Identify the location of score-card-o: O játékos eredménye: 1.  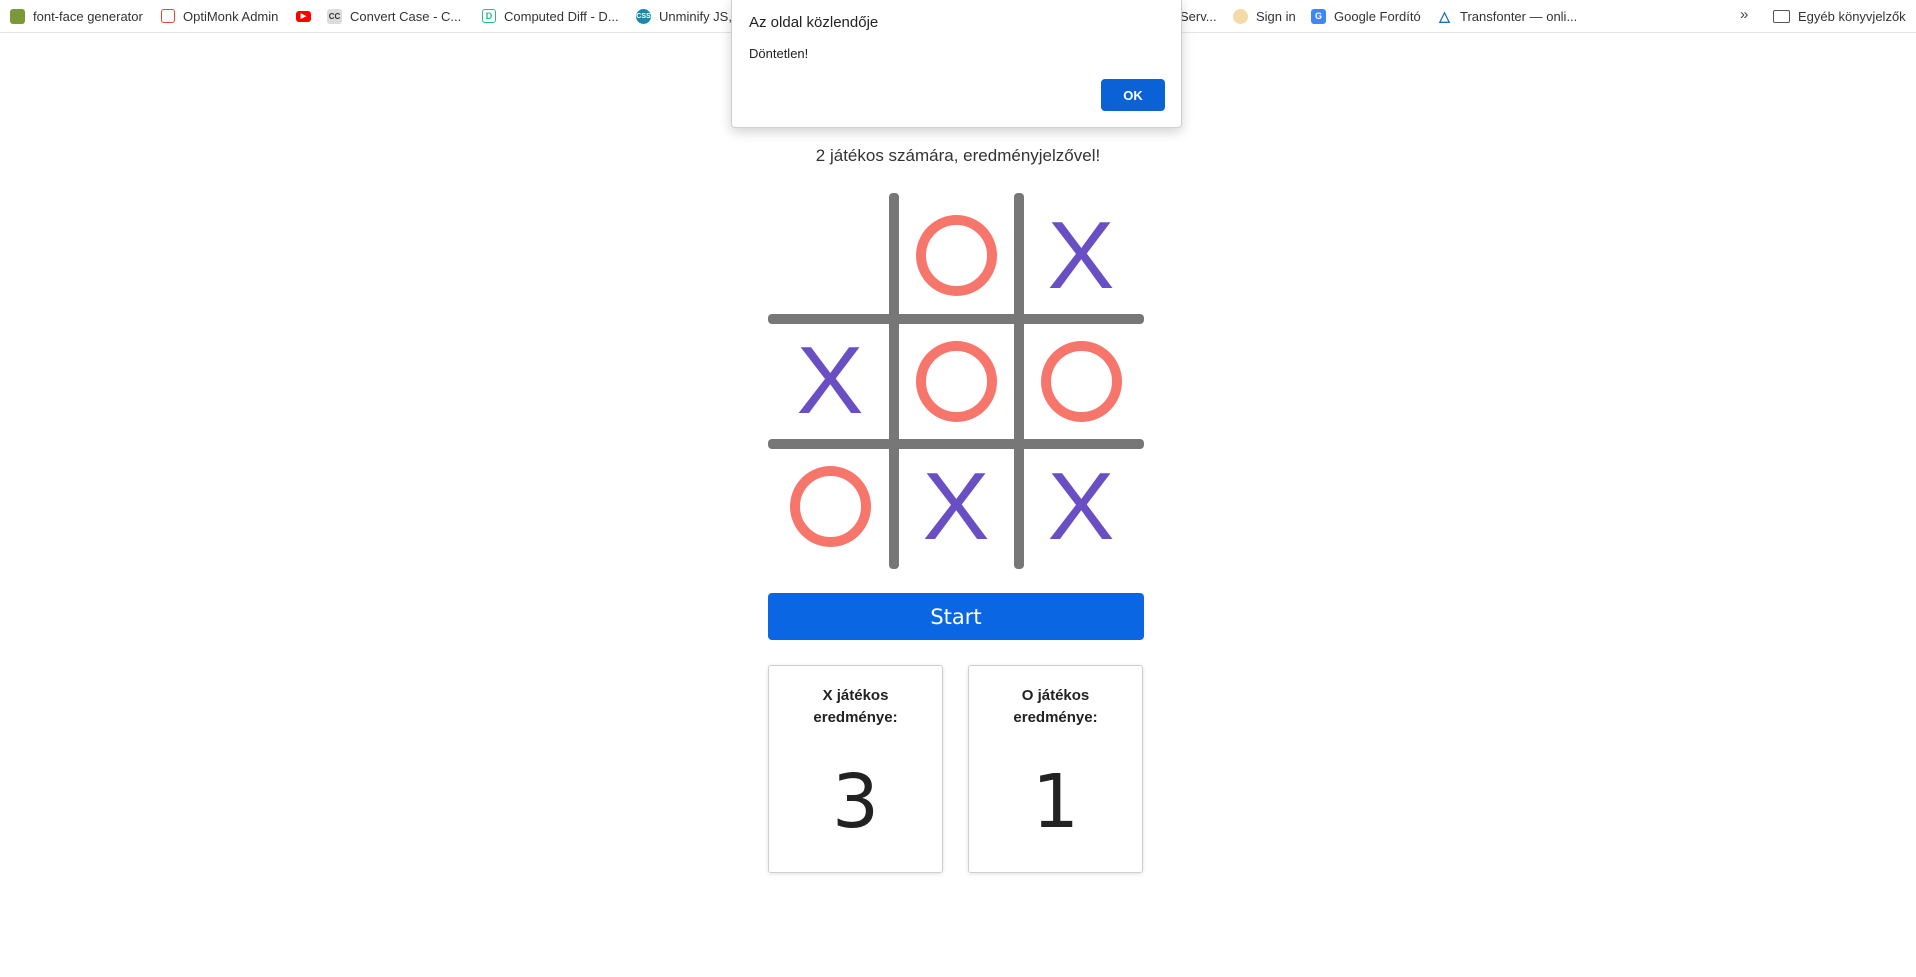
(1055, 769).